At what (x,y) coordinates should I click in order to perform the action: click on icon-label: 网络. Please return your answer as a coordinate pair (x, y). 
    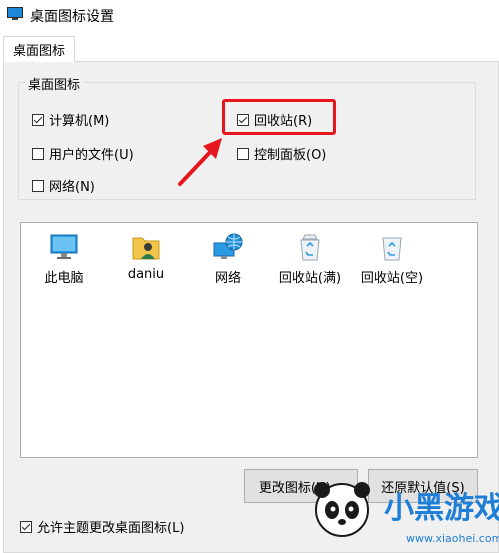
    Looking at the image, I should click on (227, 278).